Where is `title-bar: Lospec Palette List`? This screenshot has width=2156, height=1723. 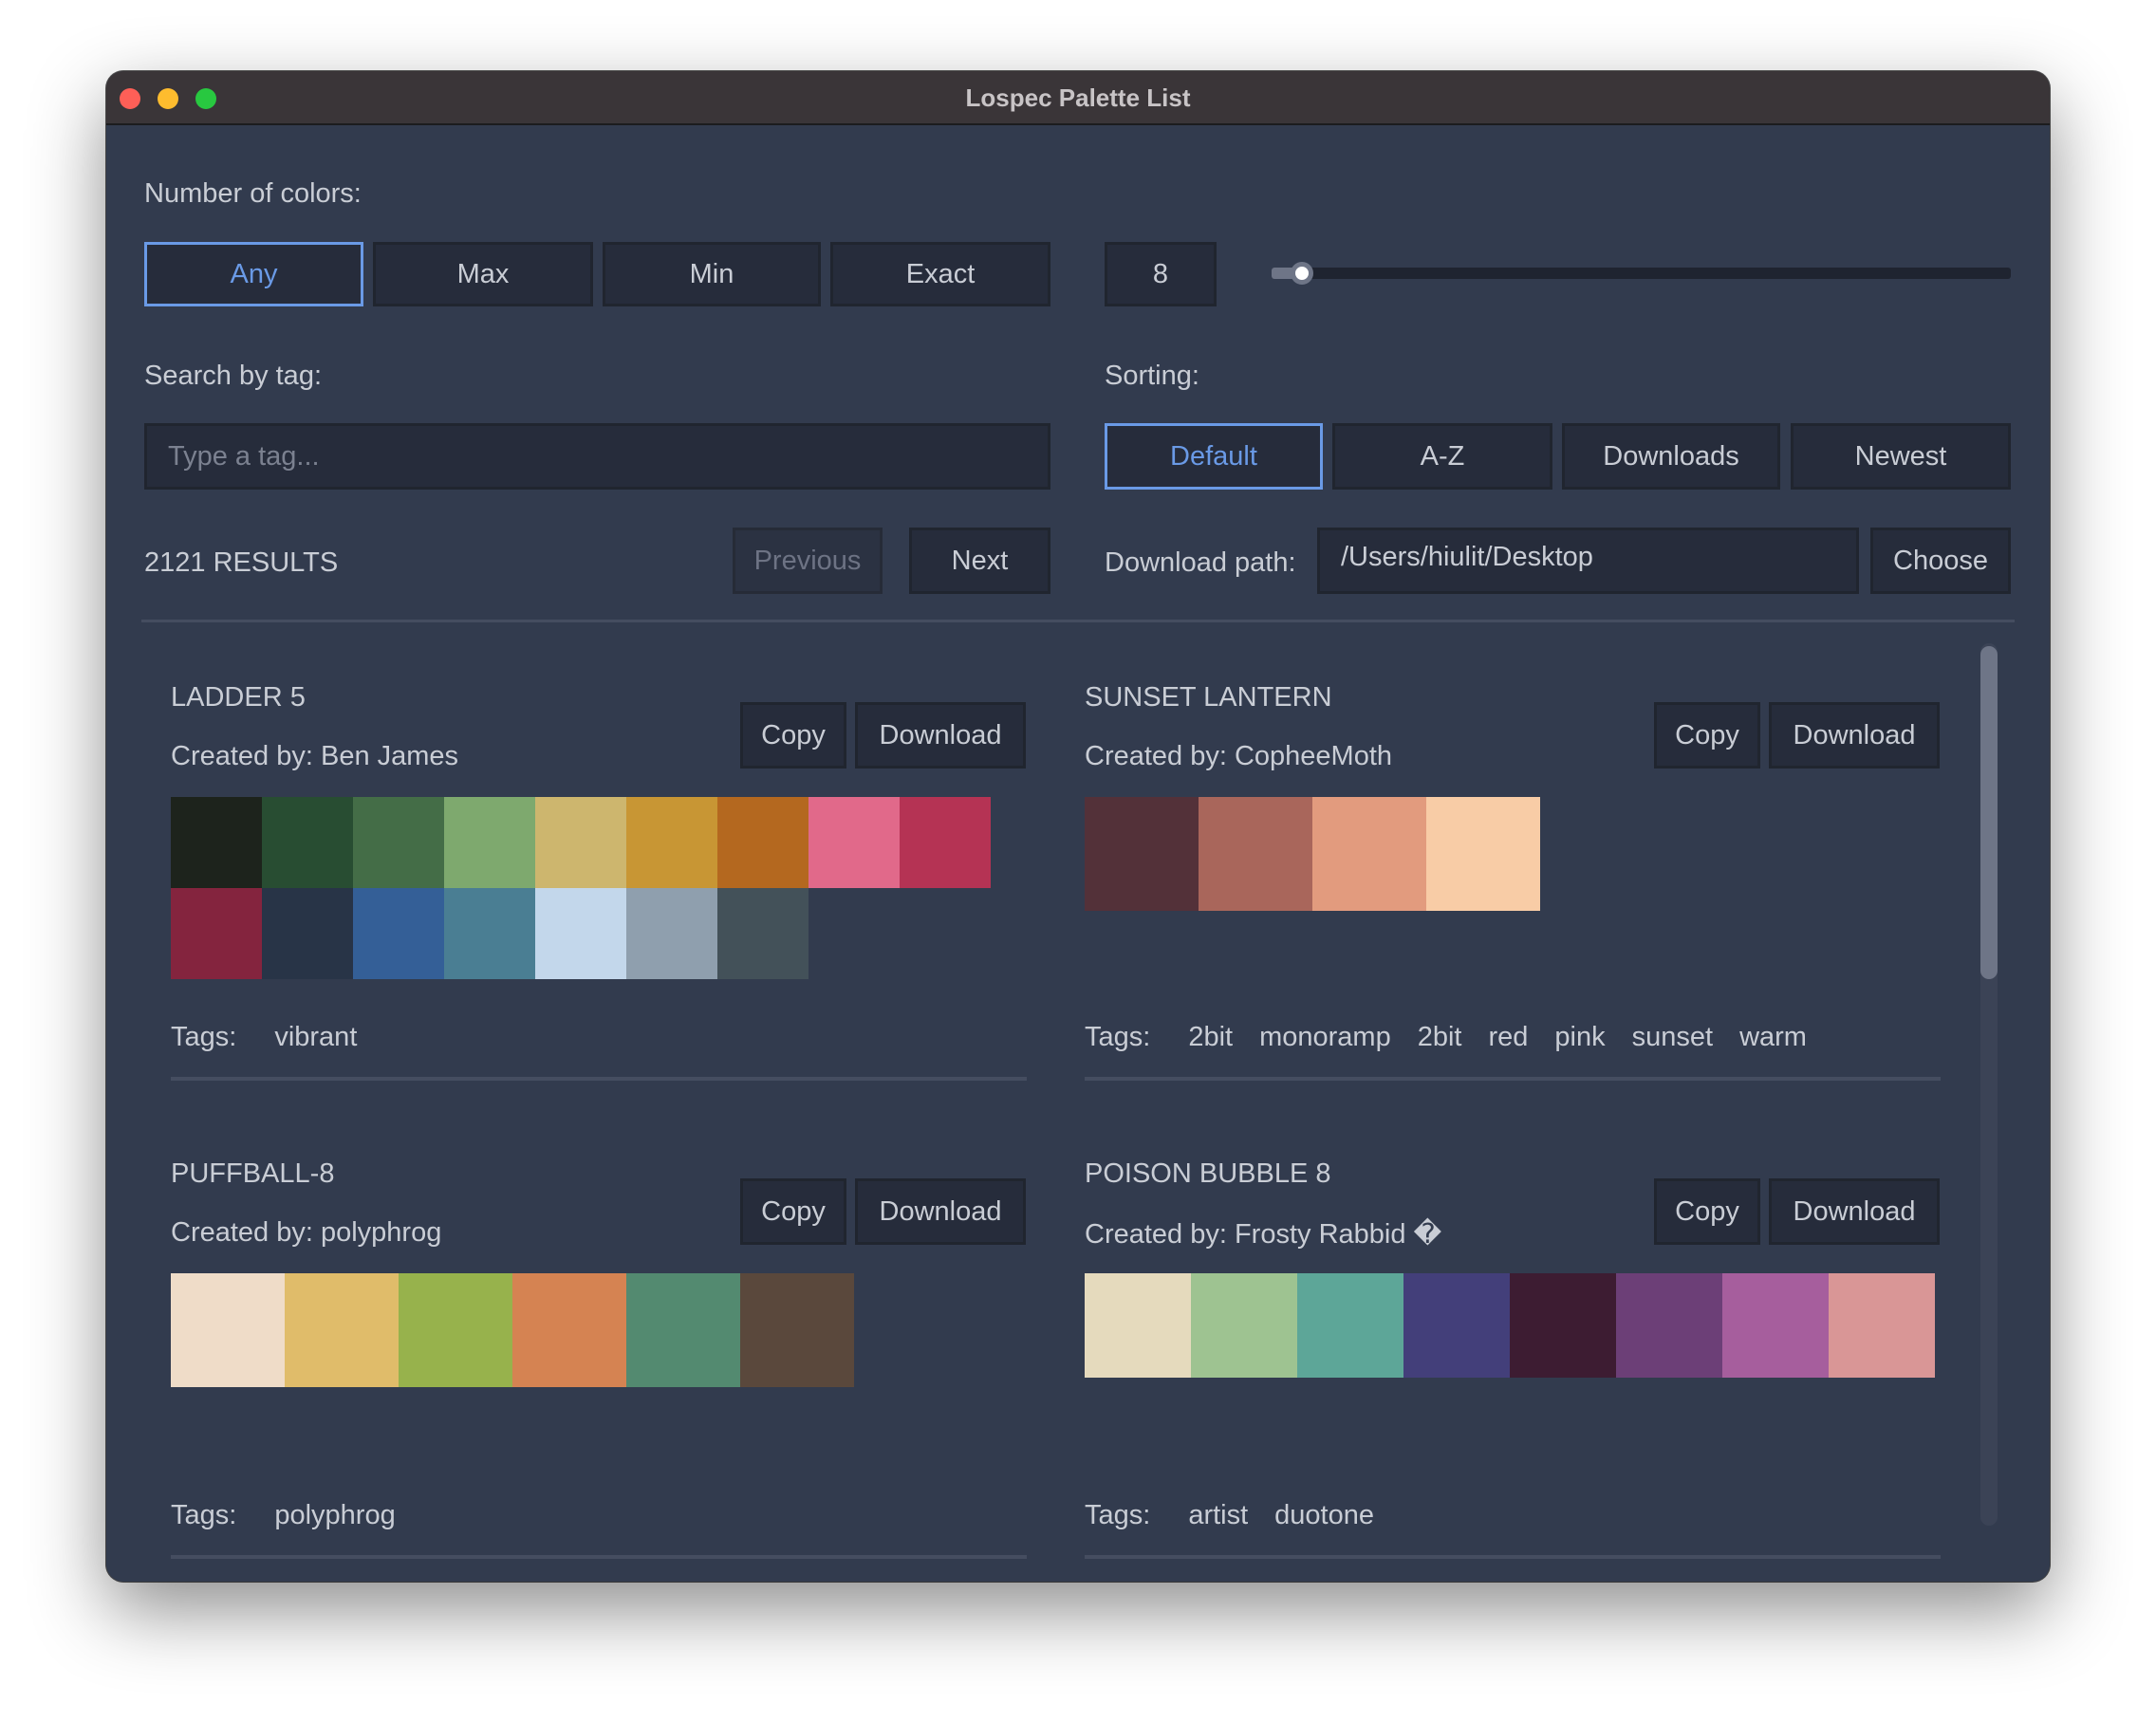 title-bar: Lospec Palette List is located at coordinates (1078, 98).